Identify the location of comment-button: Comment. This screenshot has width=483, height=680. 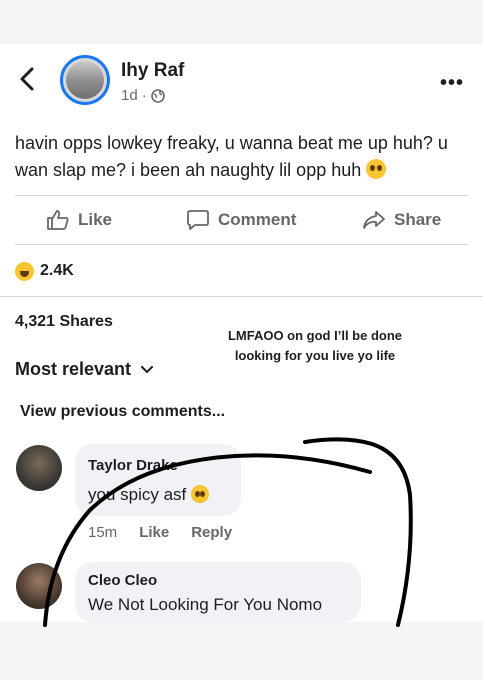
(241, 220).